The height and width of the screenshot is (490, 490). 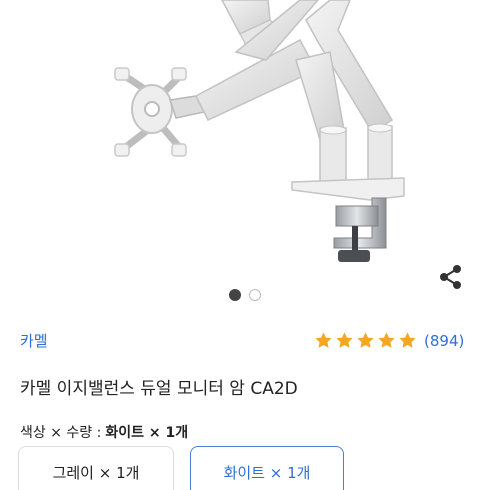 What do you see at coordinates (451, 277) in the screenshot?
I see `share-icon` at bounding box center [451, 277].